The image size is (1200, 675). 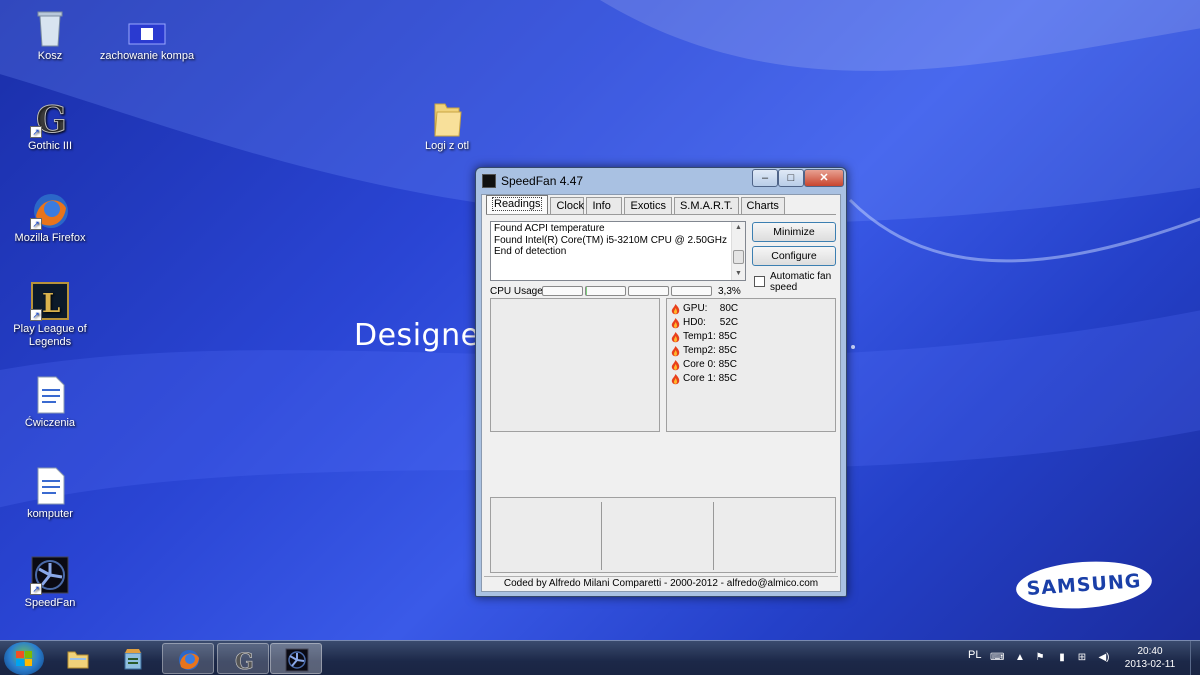 I want to click on tab-readings: Readings, so click(x=517, y=204).